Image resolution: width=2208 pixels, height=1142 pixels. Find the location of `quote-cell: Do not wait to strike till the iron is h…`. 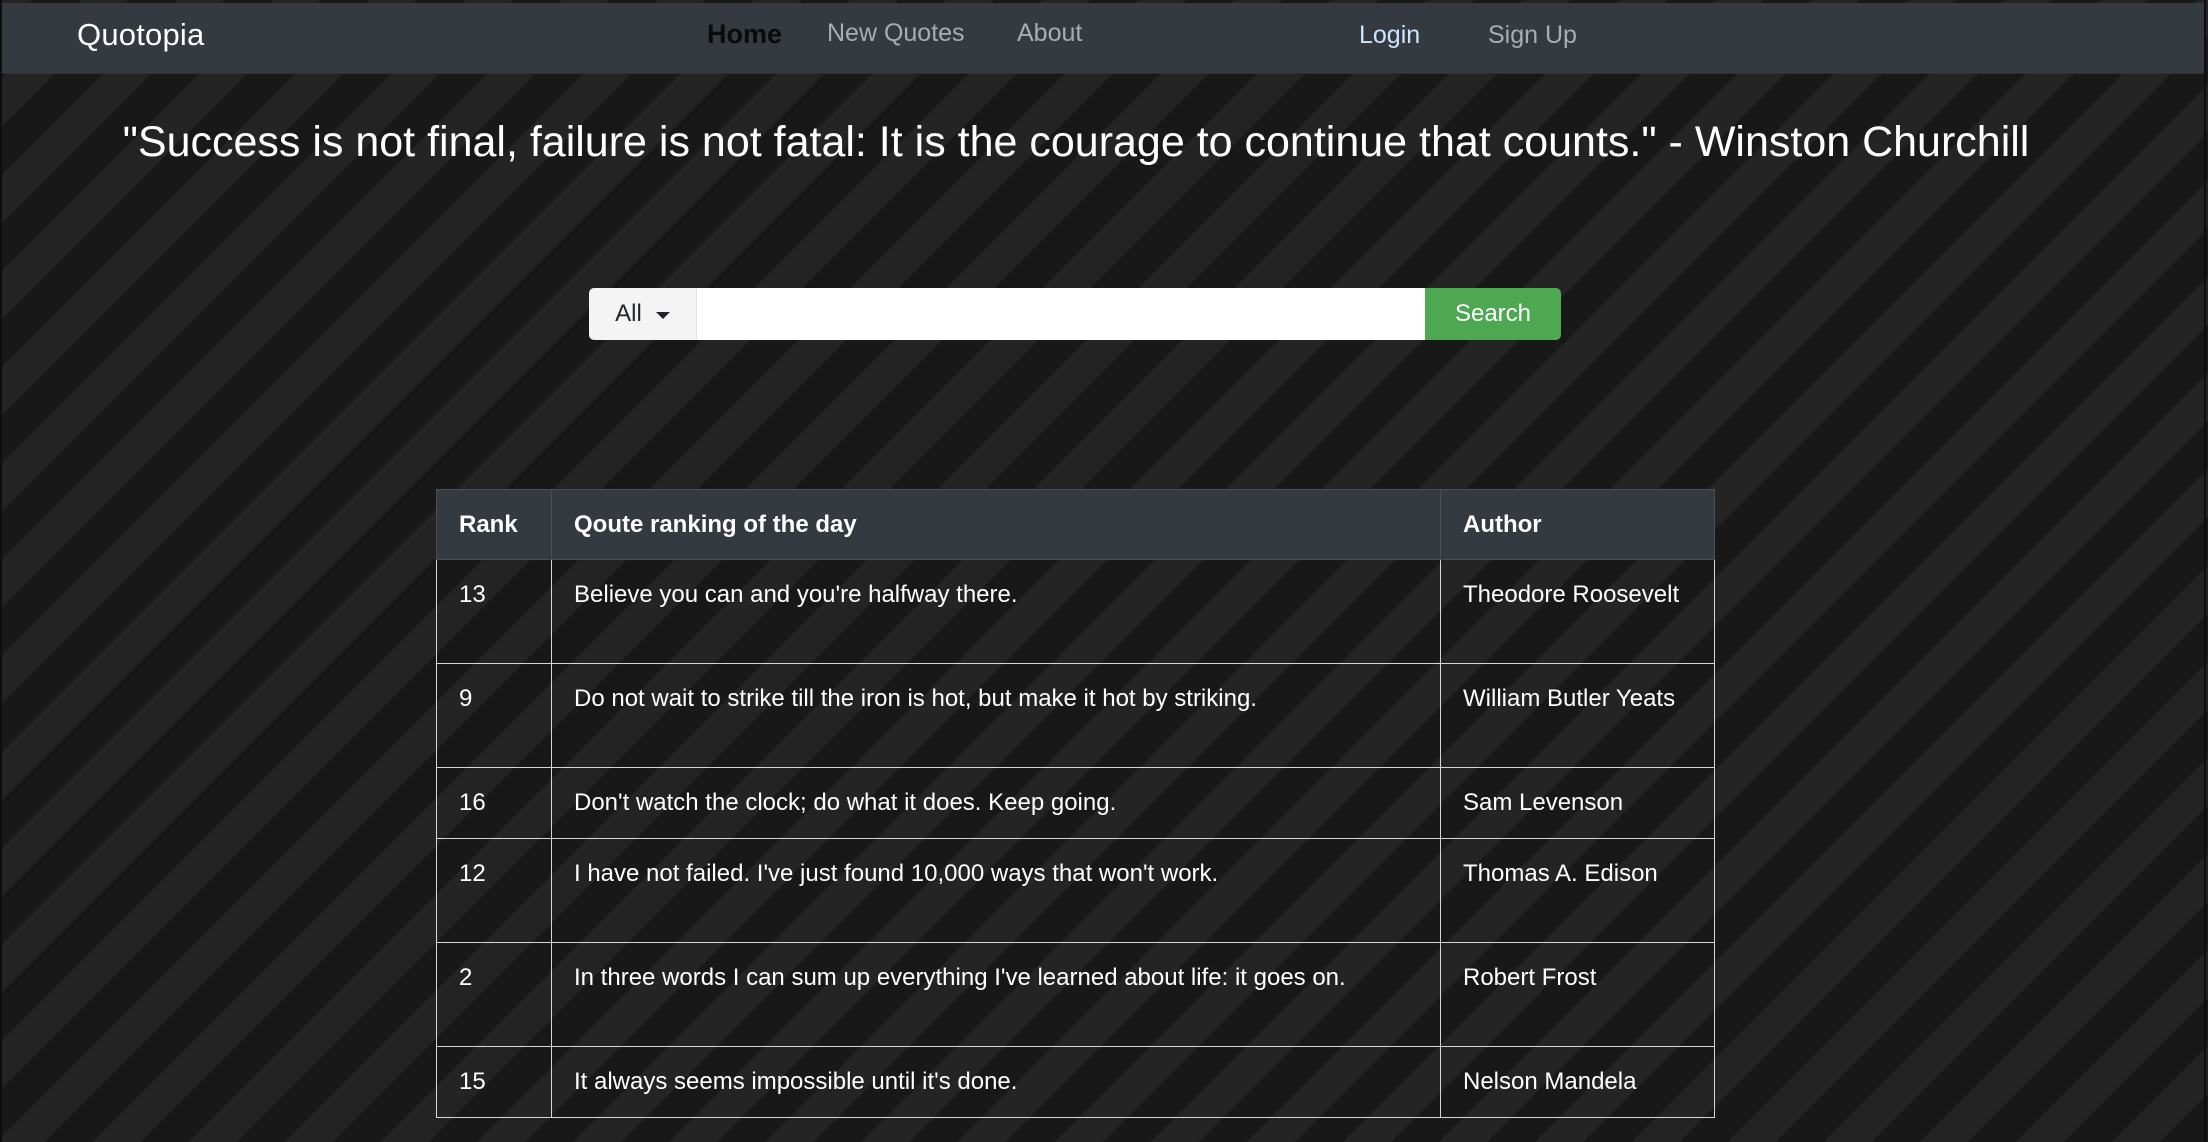

quote-cell: Do not wait to strike till the iron is h… is located at coordinates (996, 715).